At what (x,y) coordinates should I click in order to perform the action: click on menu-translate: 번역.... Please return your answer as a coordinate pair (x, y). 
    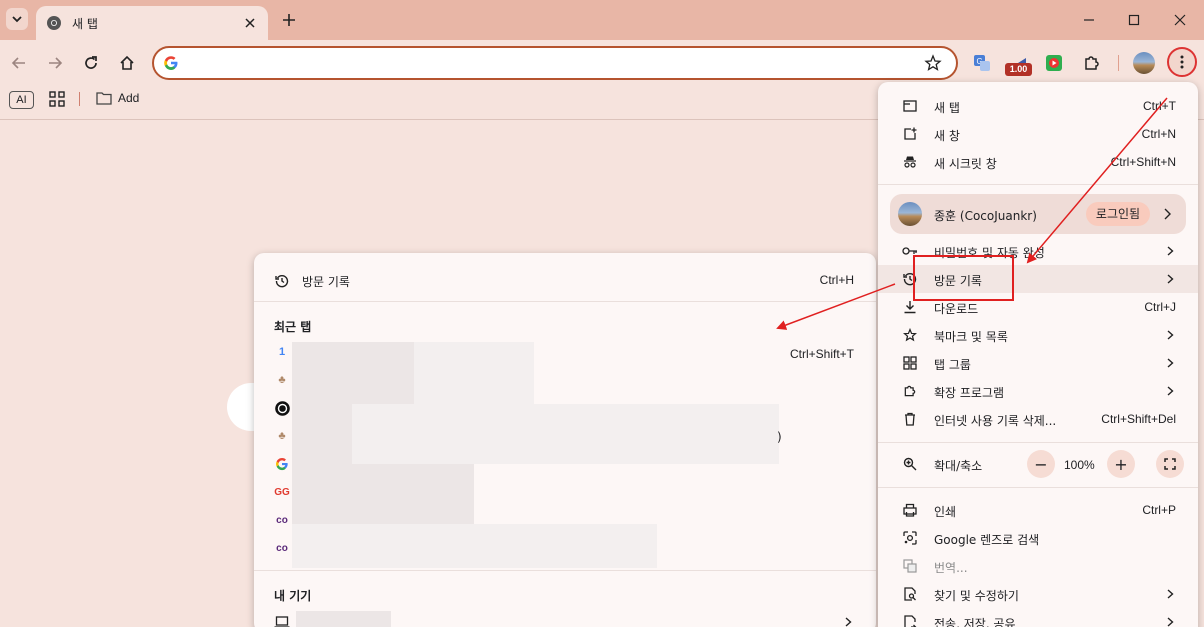
    Looking at the image, I should click on (1038, 566).